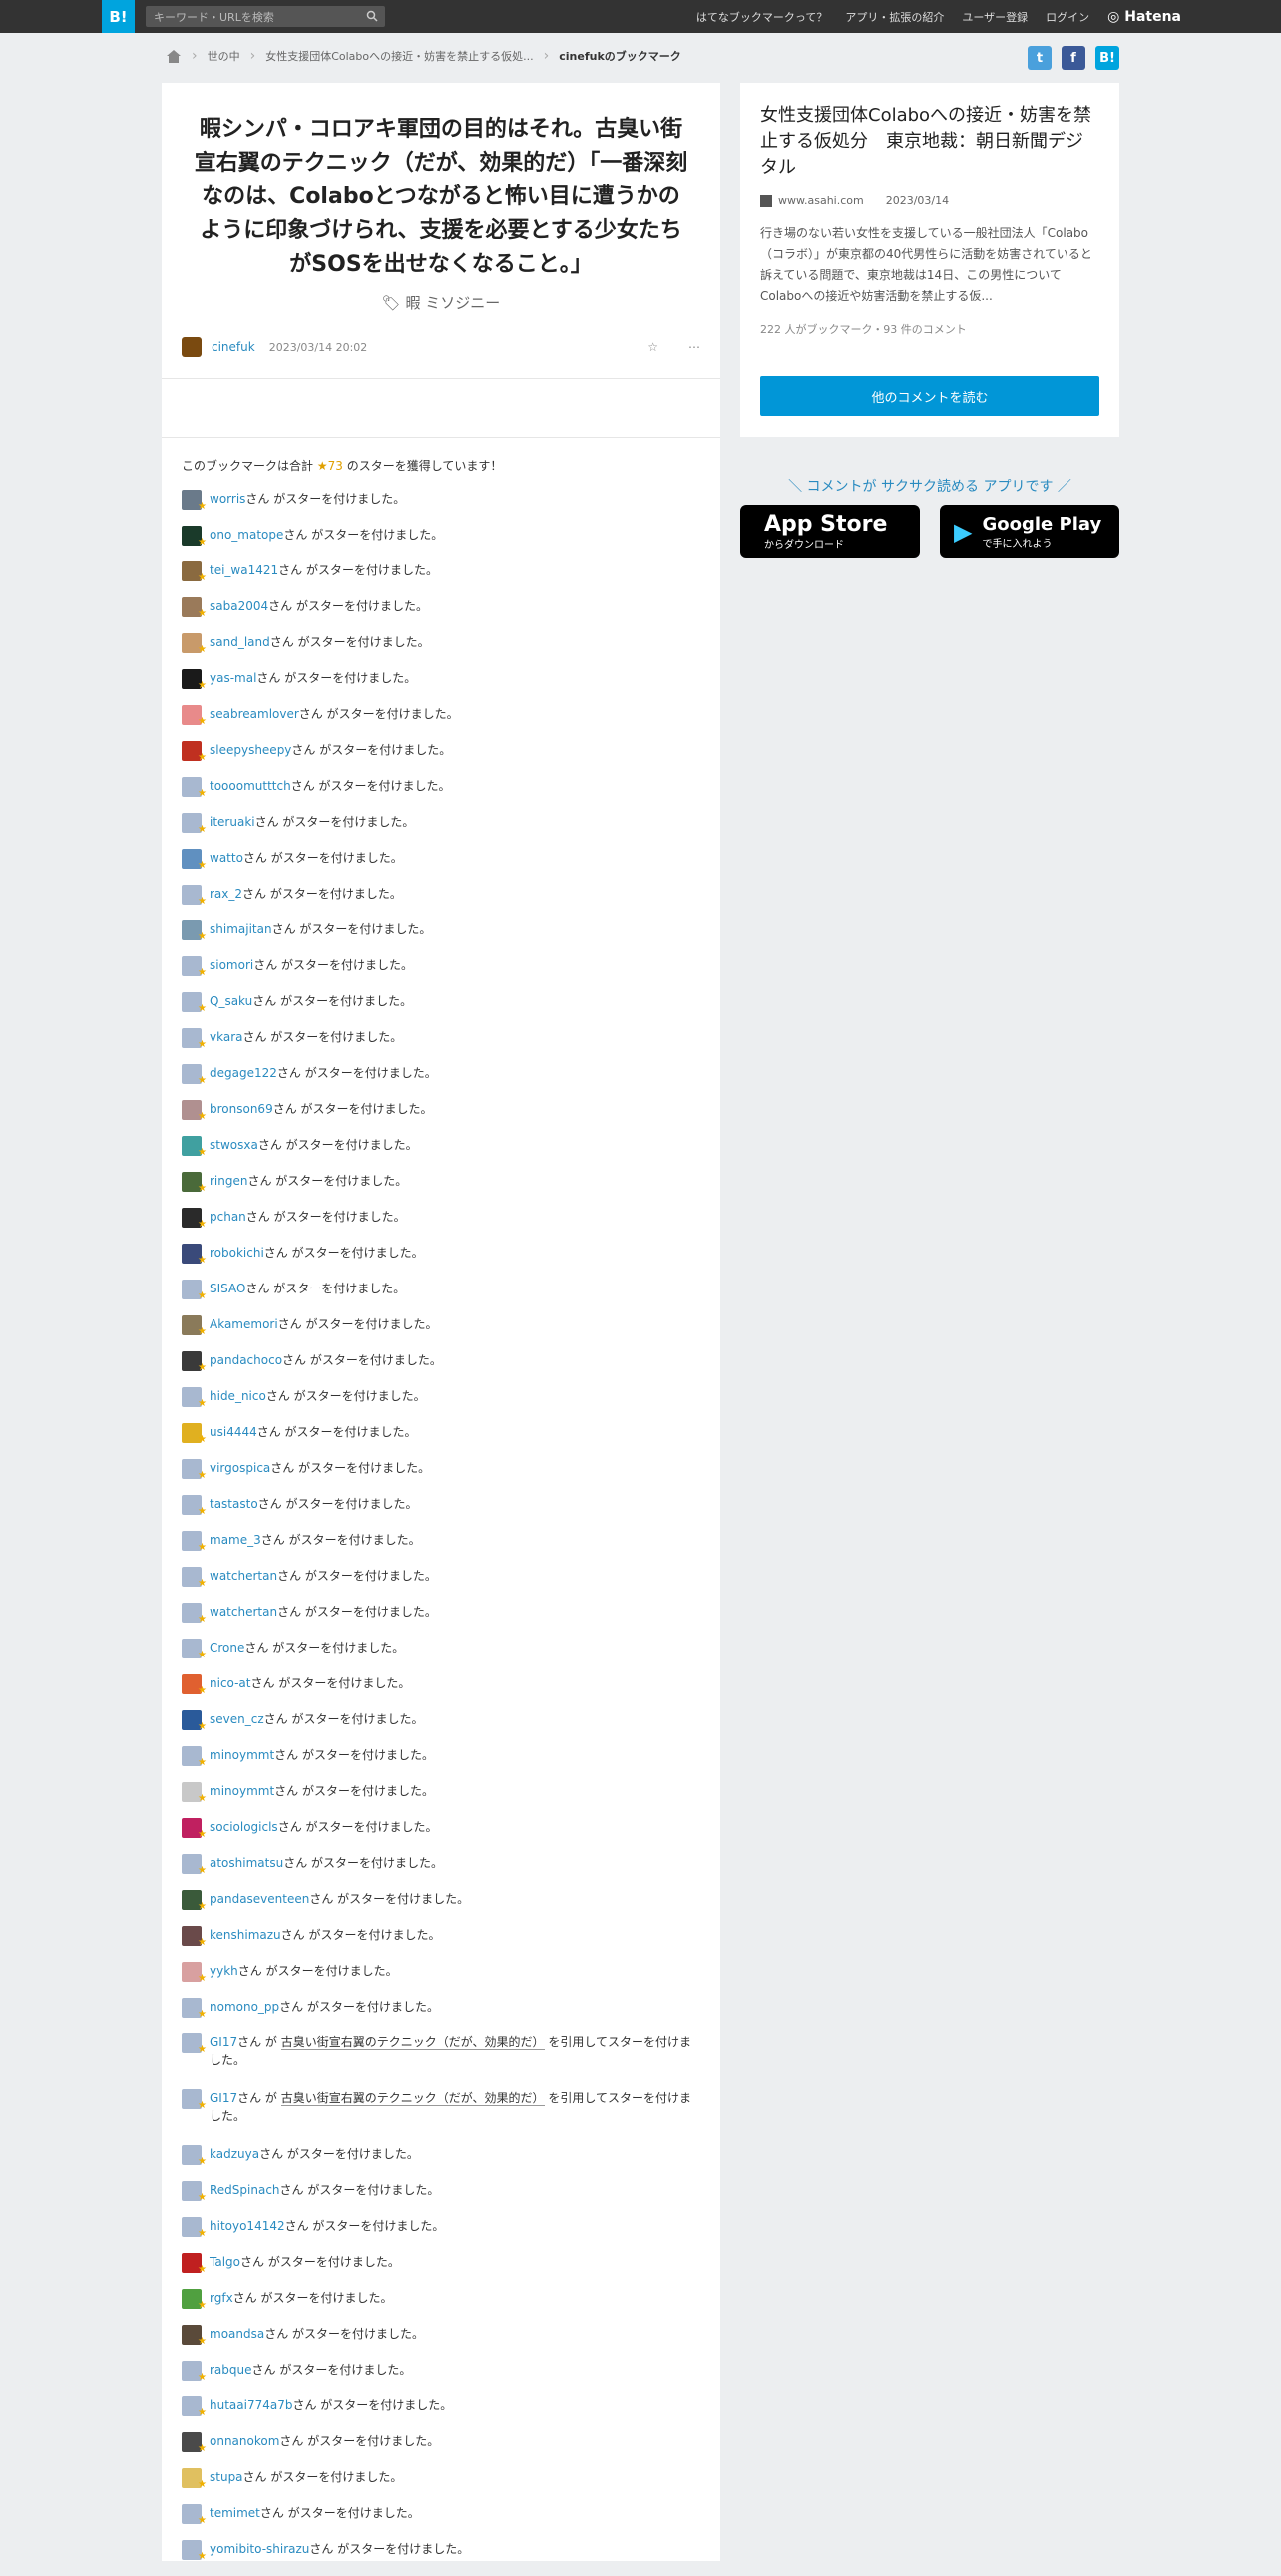 The width and height of the screenshot is (1281, 2576). Describe the element at coordinates (247, 2226) in the screenshot. I see `star-user-link: hitoyo14142` at that location.